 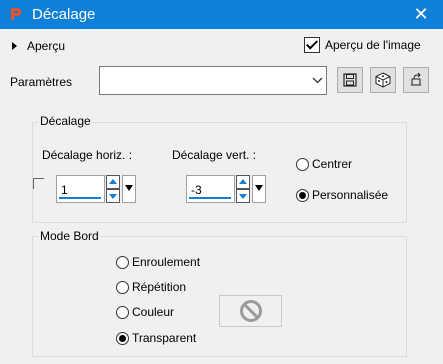 I want to click on vertical-offset-label: Décalage vert. :, so click(x=214, y=155).